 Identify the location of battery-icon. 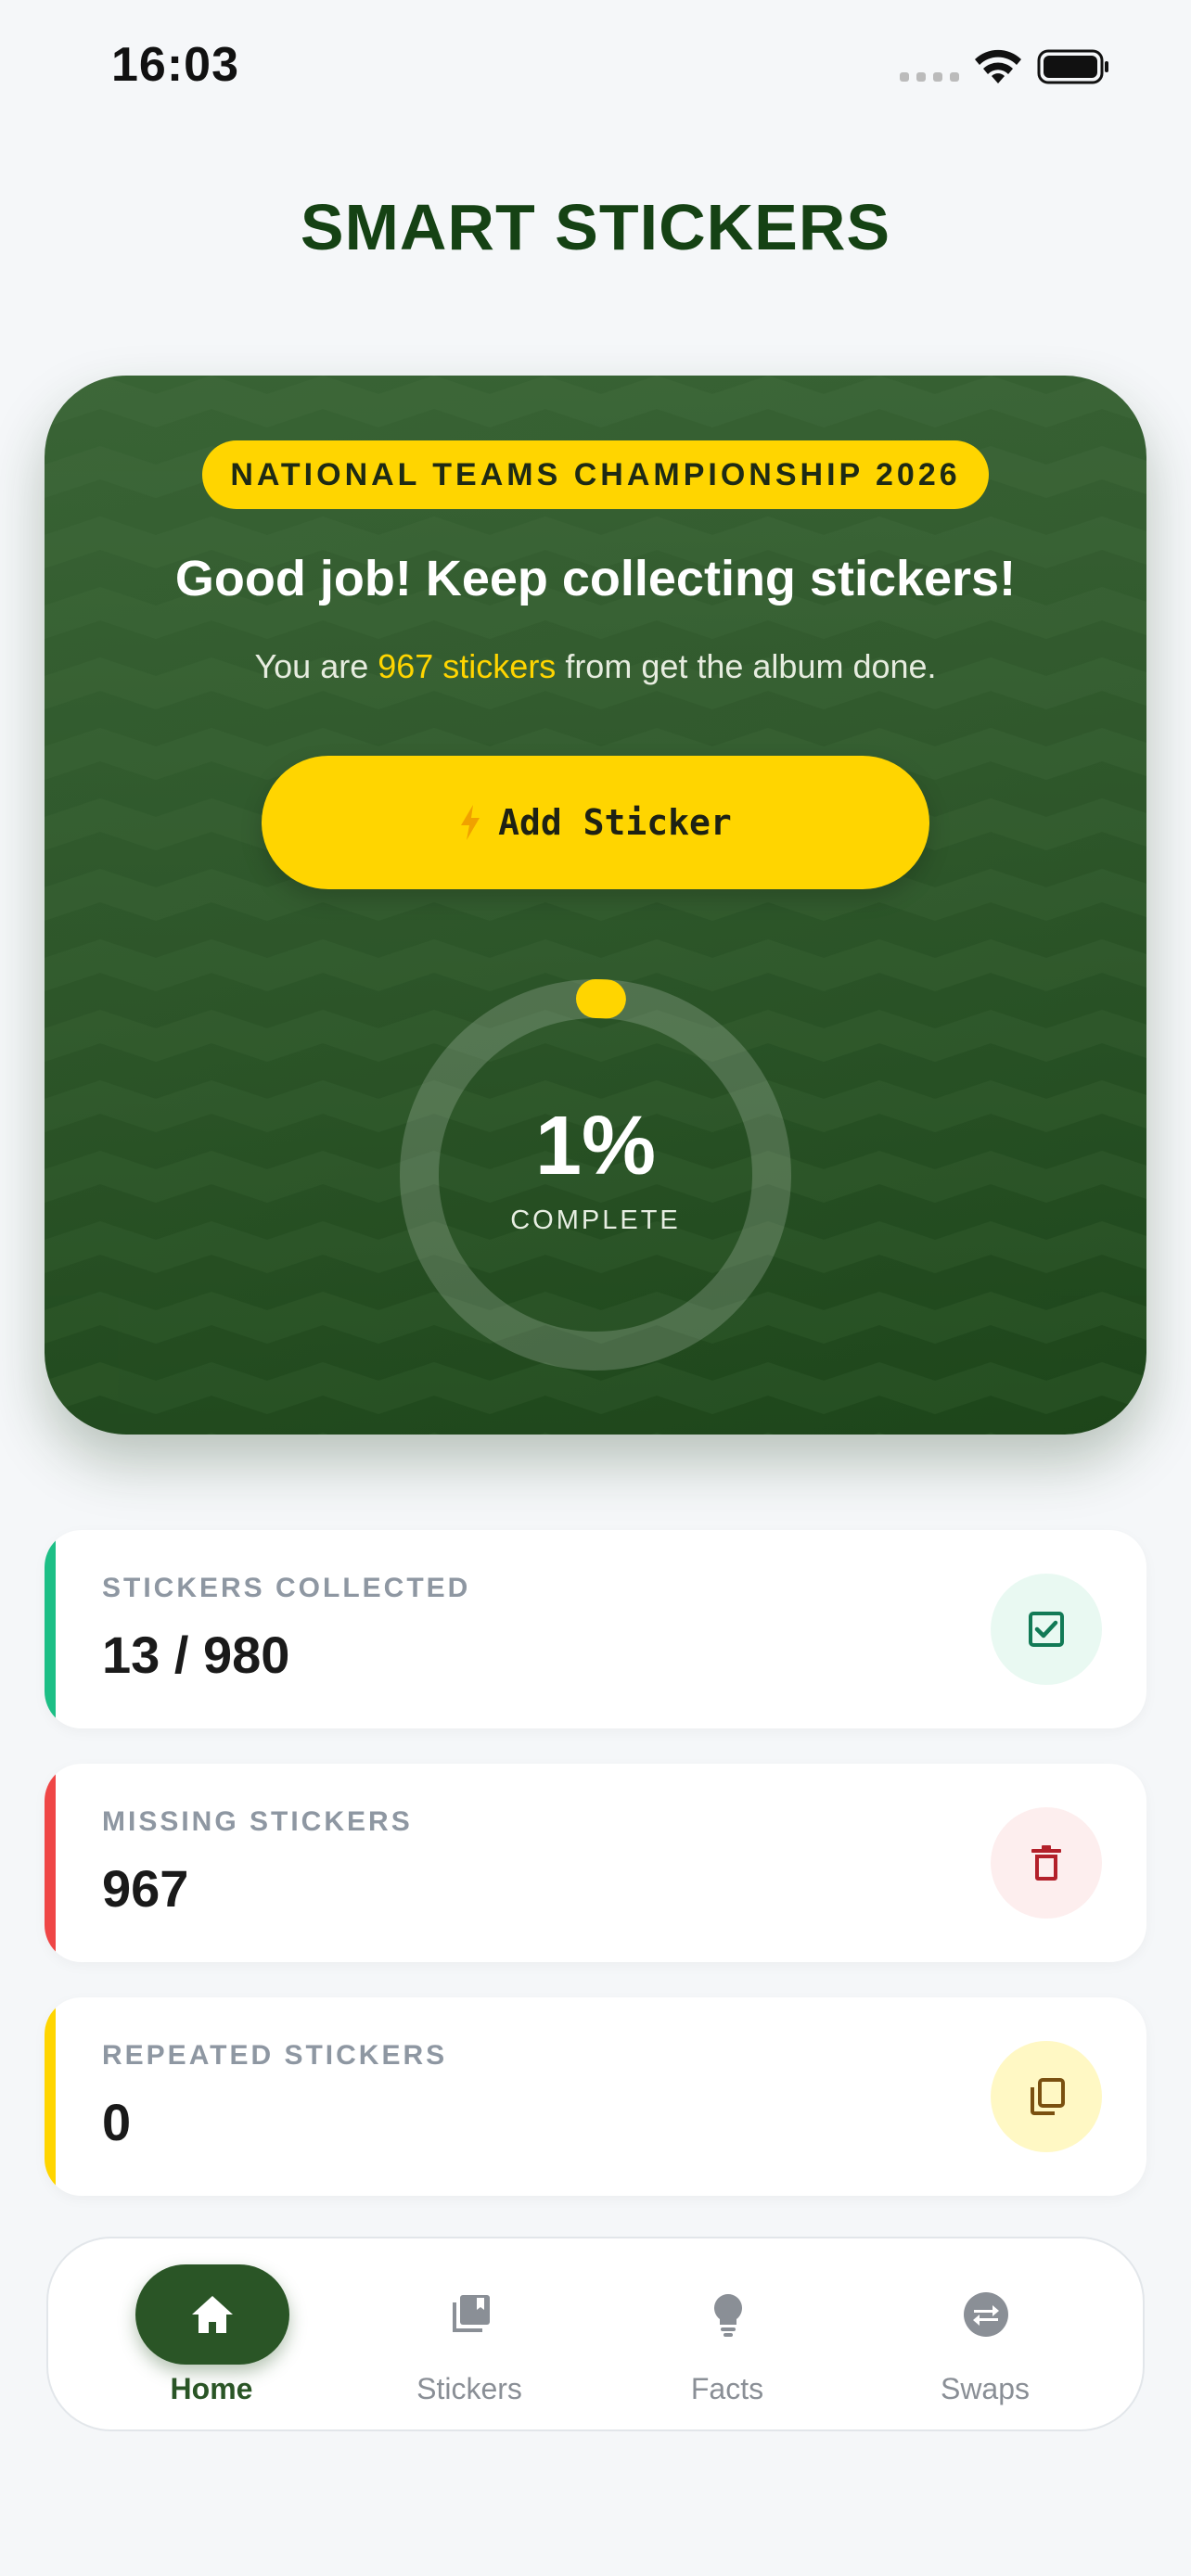
(1073, 66).